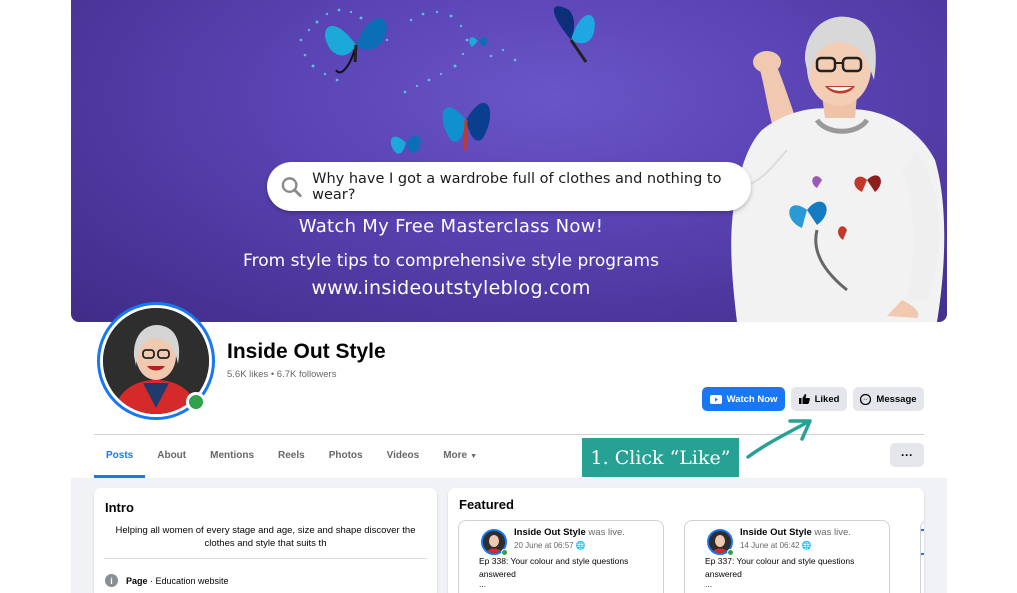 The width and height of the screenshot is (1017, 593). What do you see at coordinates (715, 399) in the screenshot?
I see `play-video-icon` at bounding box center [715, 399].